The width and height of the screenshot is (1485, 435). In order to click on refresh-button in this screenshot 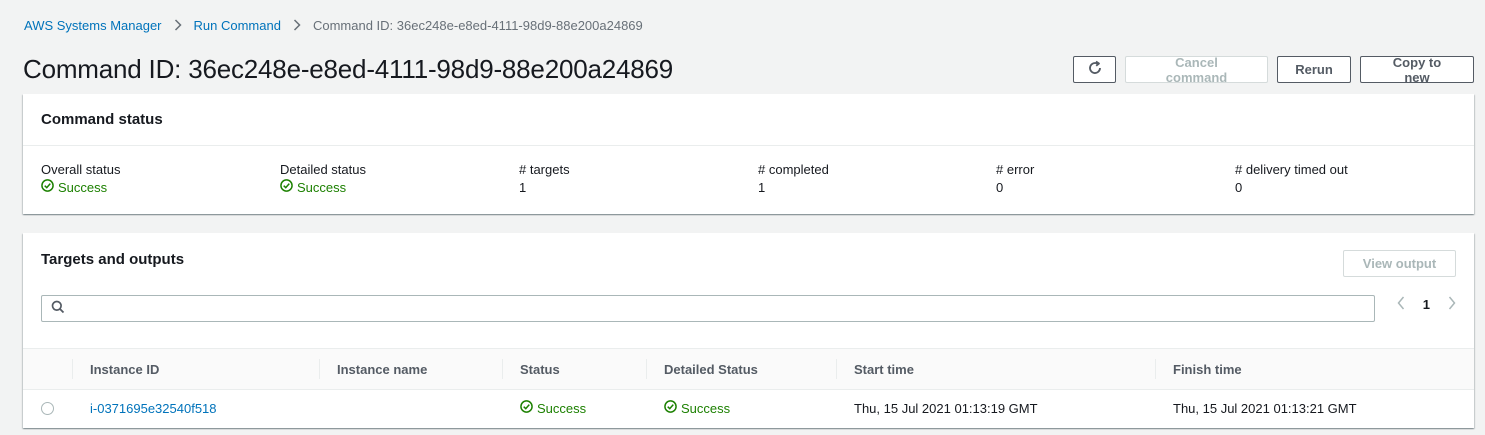, I will do `click(1094, 69)`.